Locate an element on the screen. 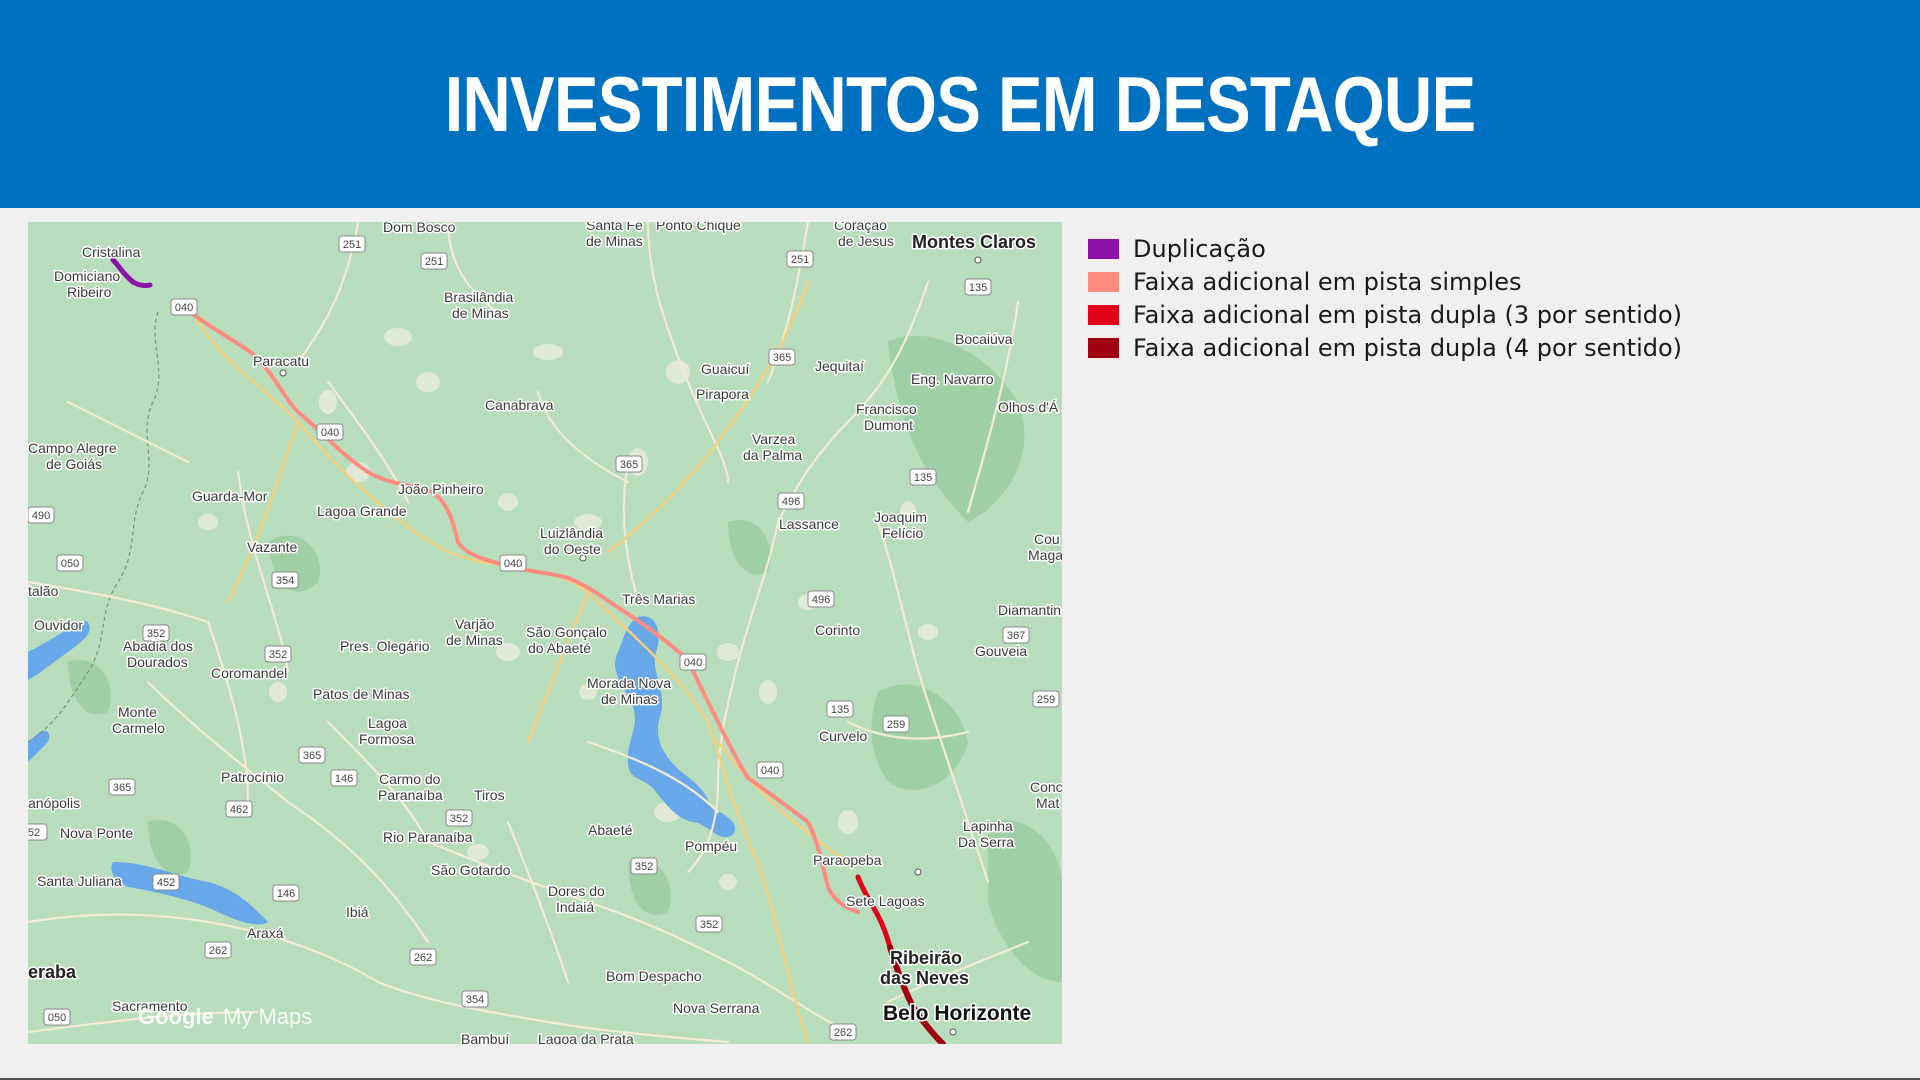 This screenshot has width=1920, height=1080. city-label: das Neves is located at coordinates (924, 978).